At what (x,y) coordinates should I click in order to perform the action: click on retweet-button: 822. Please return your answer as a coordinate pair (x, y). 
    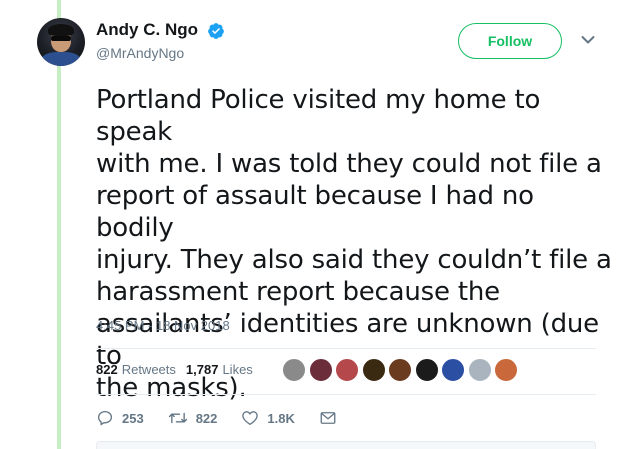
    Looking at the image, I should click on (193, 418).